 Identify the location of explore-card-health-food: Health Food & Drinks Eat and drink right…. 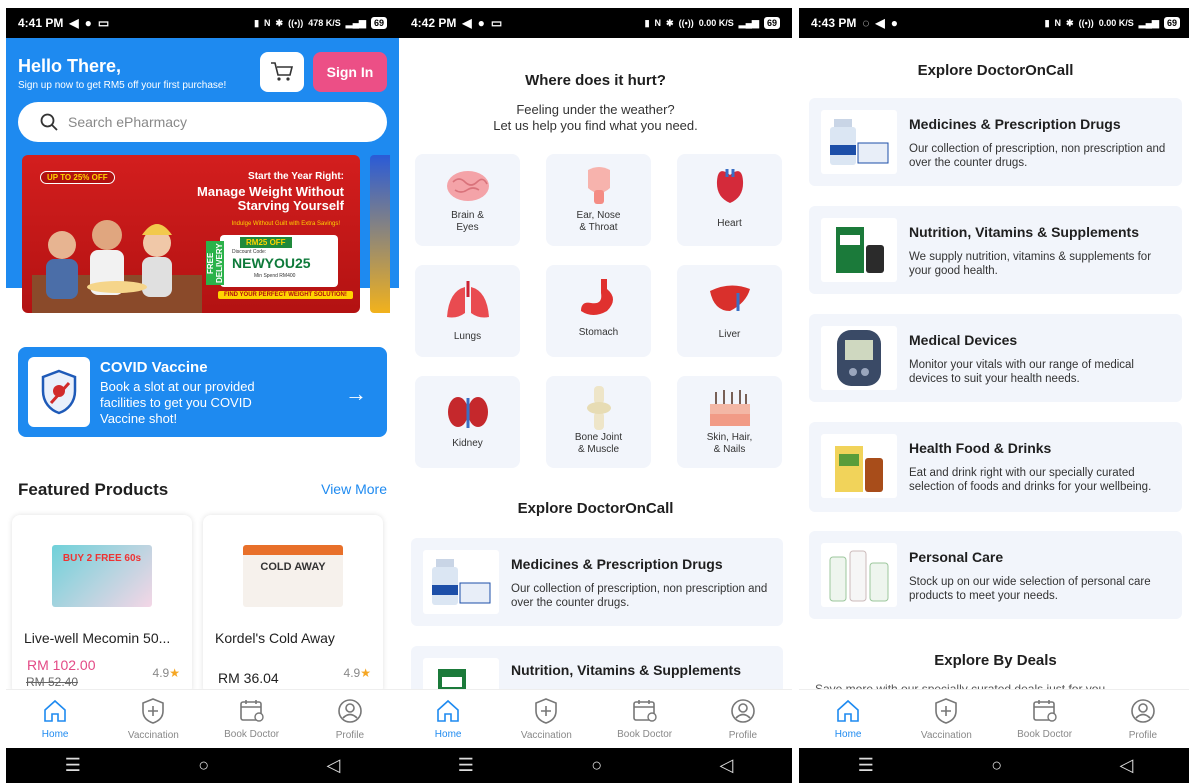
(995, 467).